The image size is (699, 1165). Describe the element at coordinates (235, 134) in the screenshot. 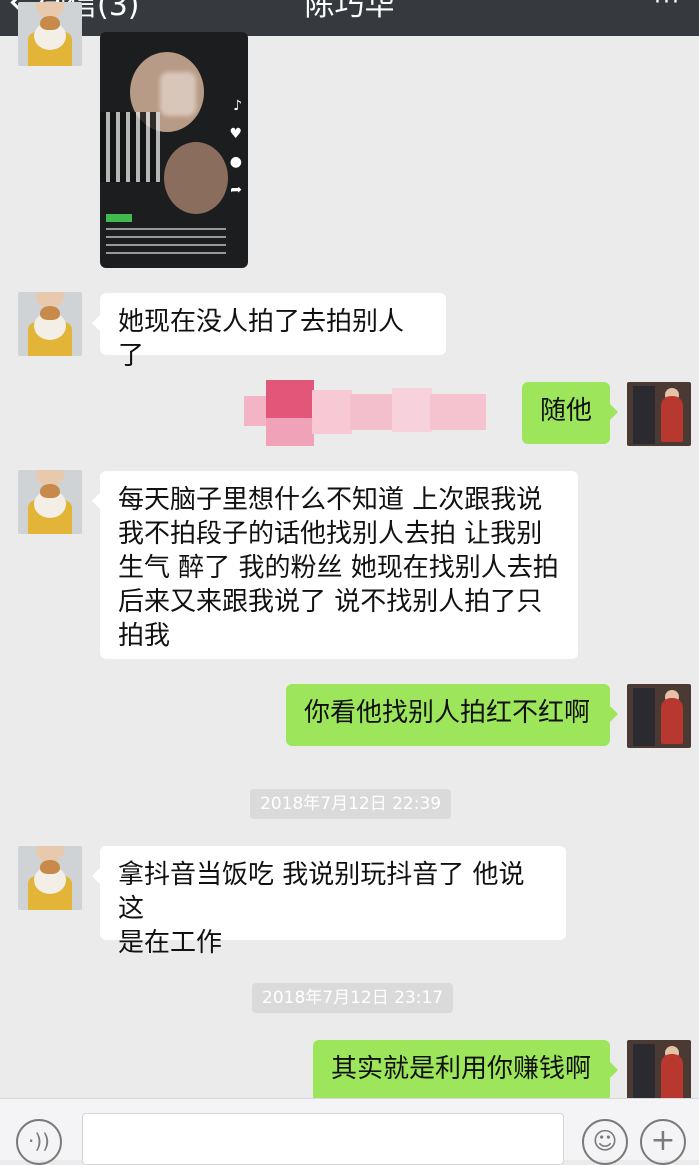

I see `heart-icon: ♥` at that location.